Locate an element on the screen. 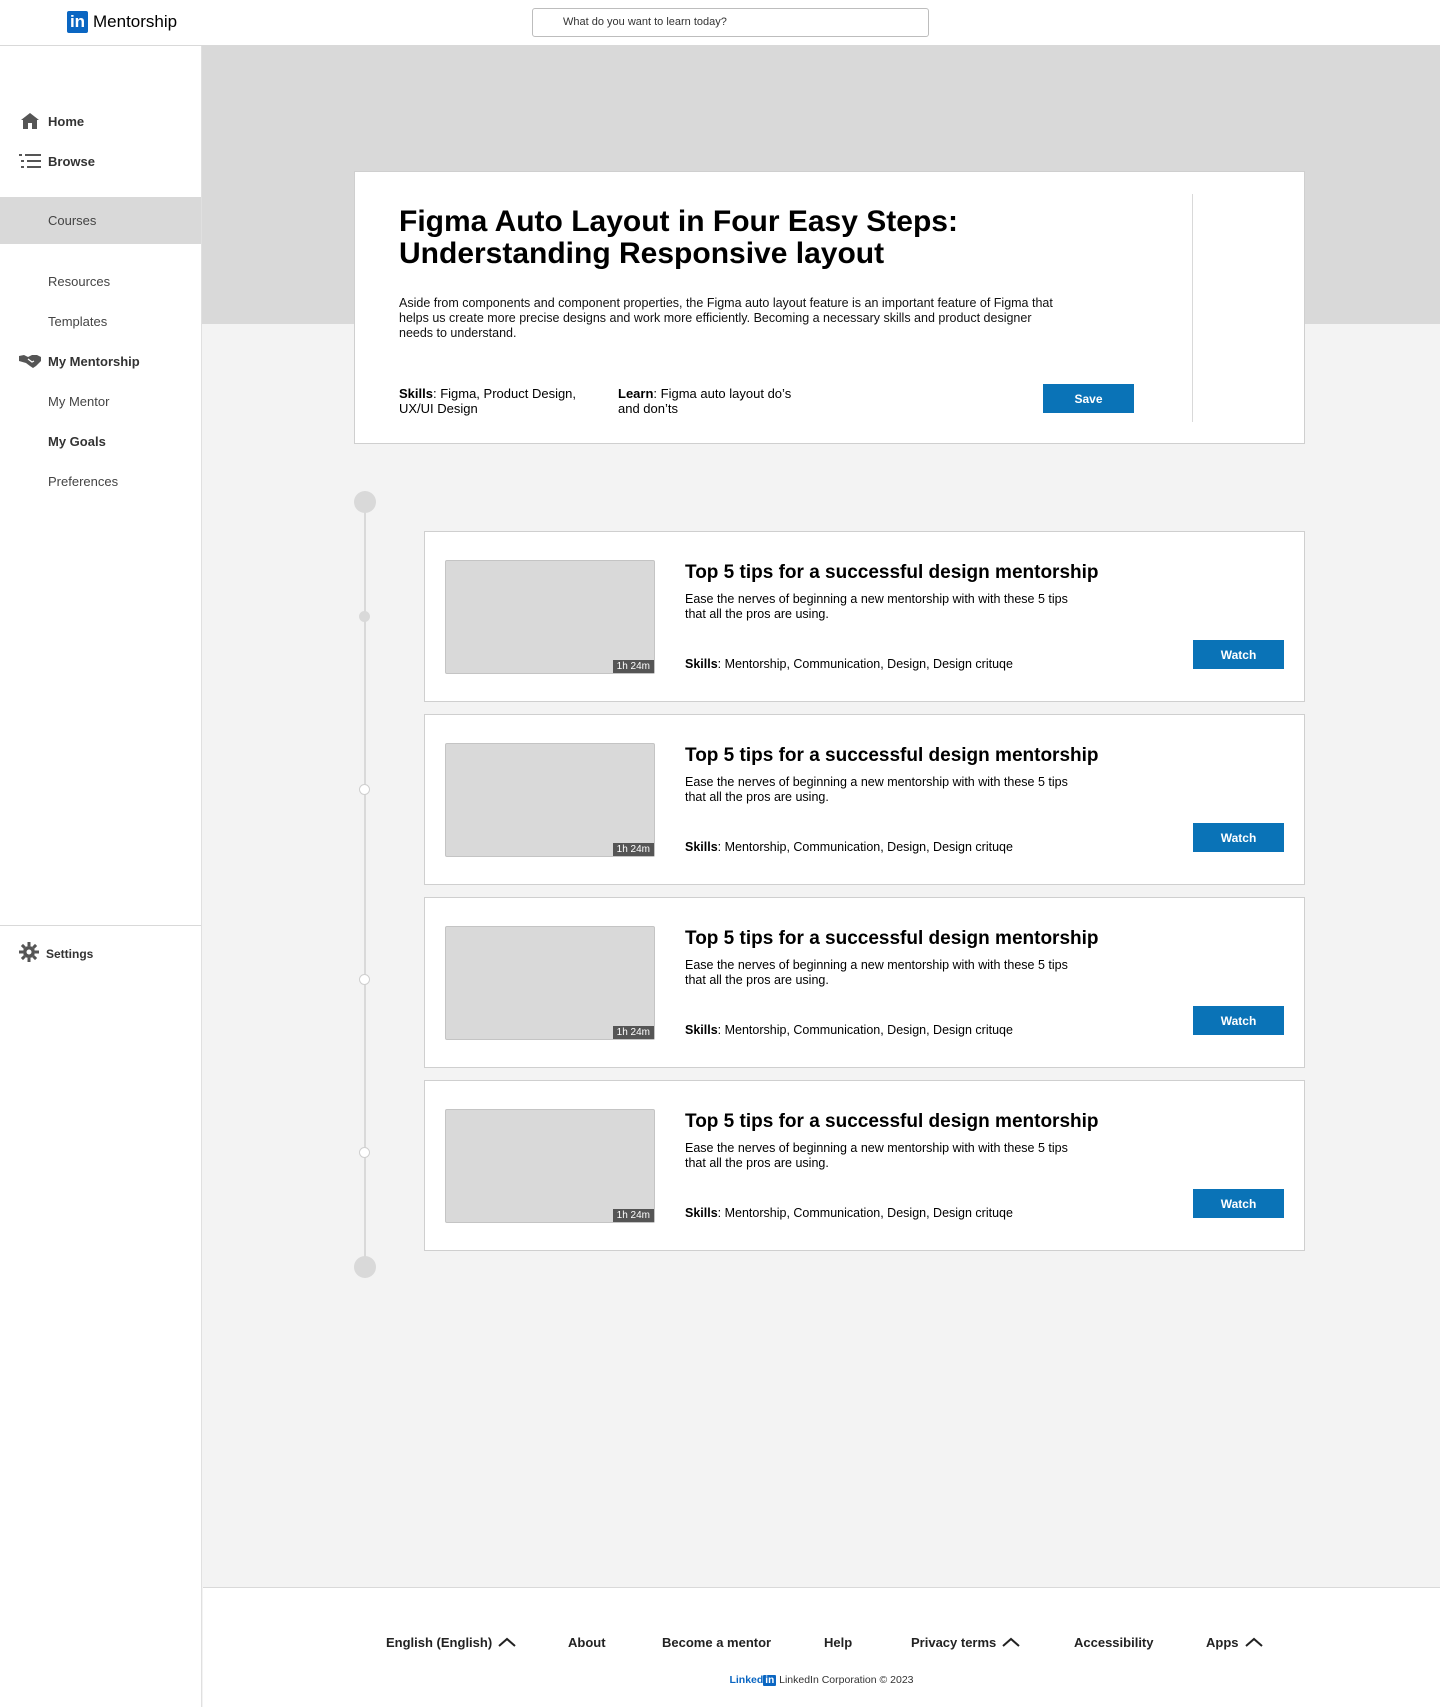 This screenshot has width=1440, height=1707. sidebar-item-label: Home is located at coordinates (66, 121).